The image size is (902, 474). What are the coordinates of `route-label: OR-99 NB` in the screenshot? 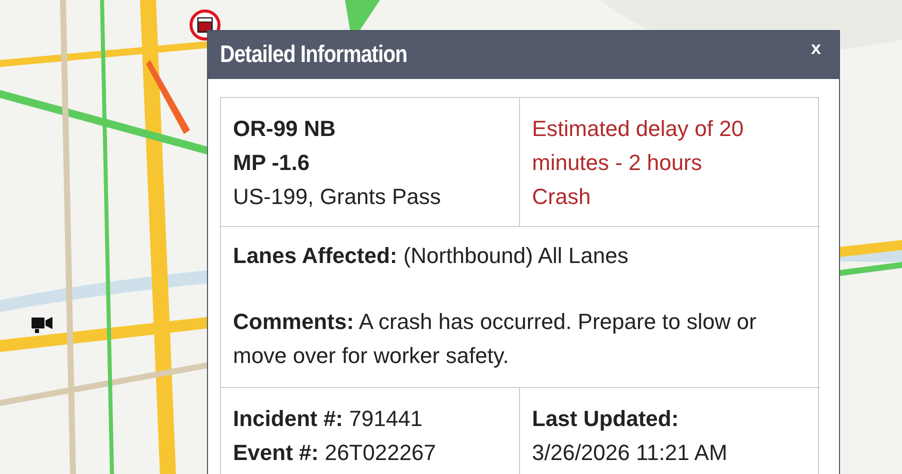 It's located at (285, 129).